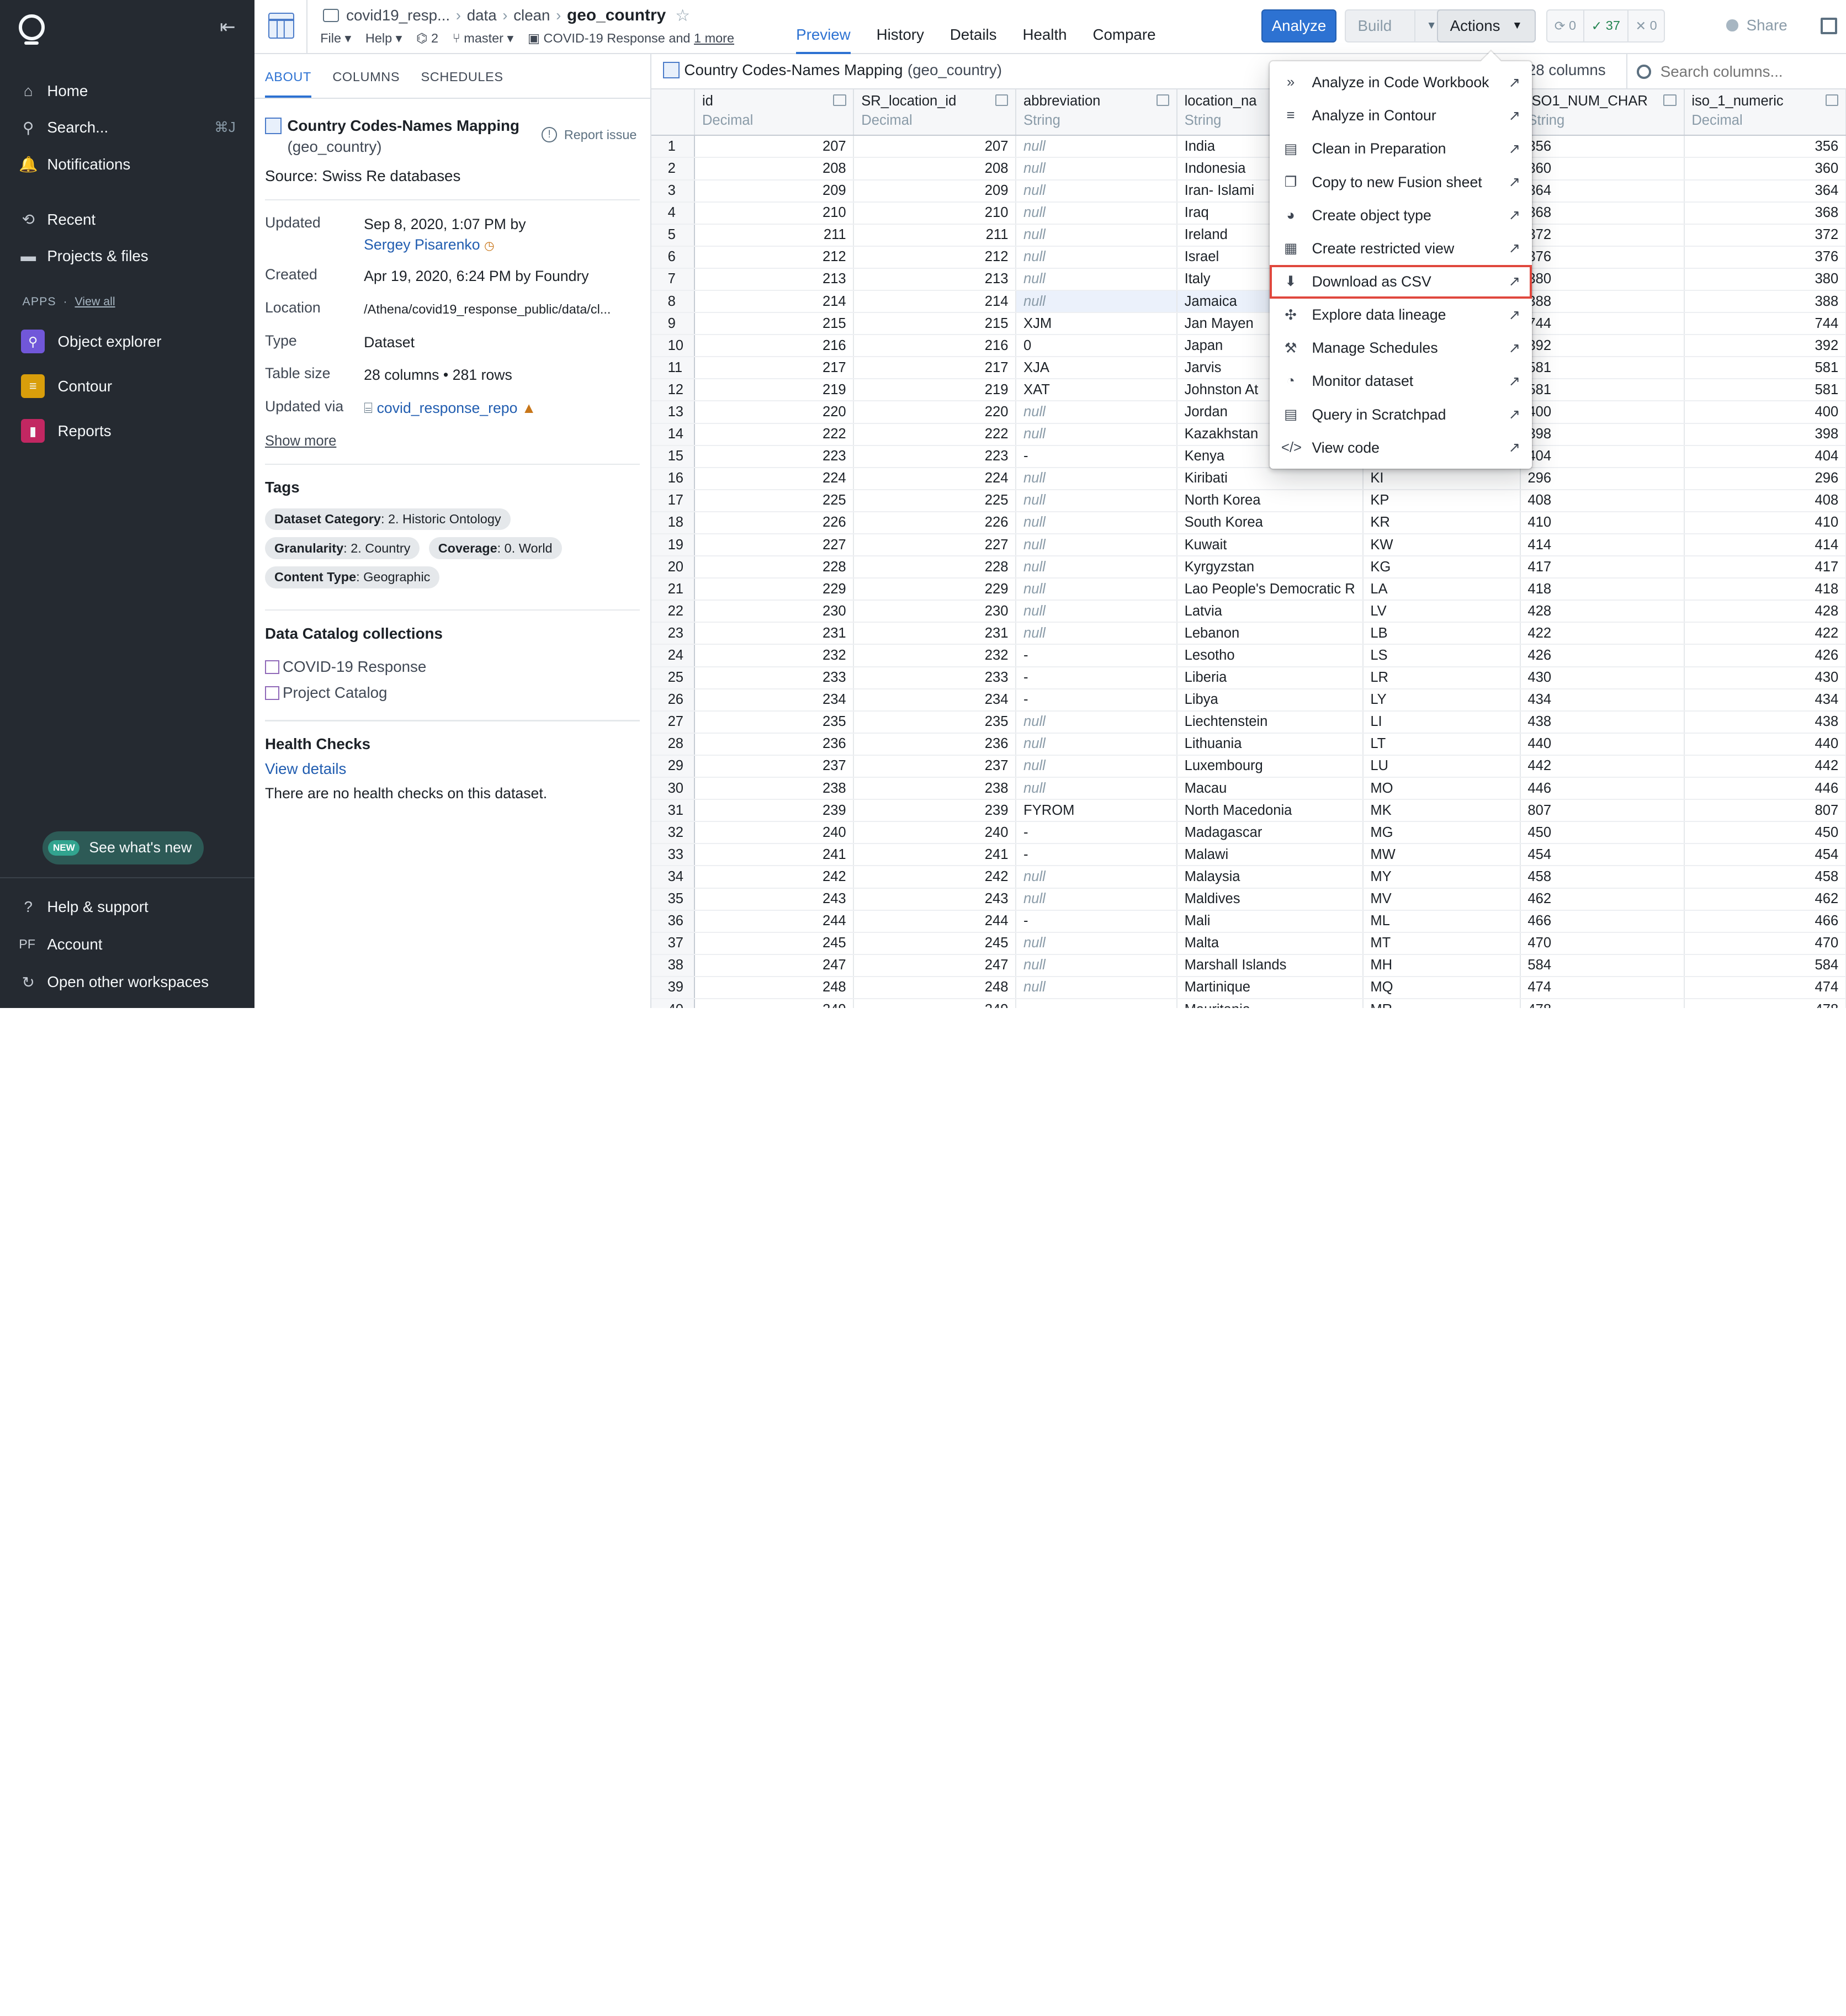  Describe the element at coordinates (1249, 191) in the screenshot. I see `table-row: 3 209 209 null Iran- Islami 364 364` at that location.